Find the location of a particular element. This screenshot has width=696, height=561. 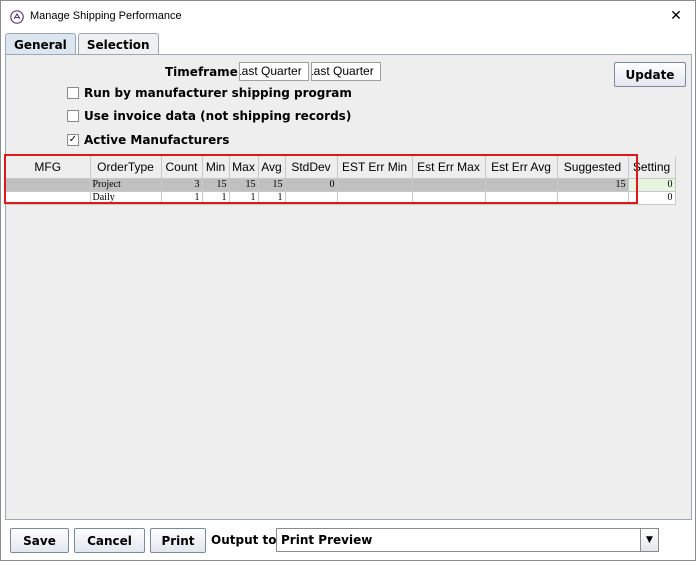

timeframe-end-field: Last Quarter is located at coordinates (346, 71).